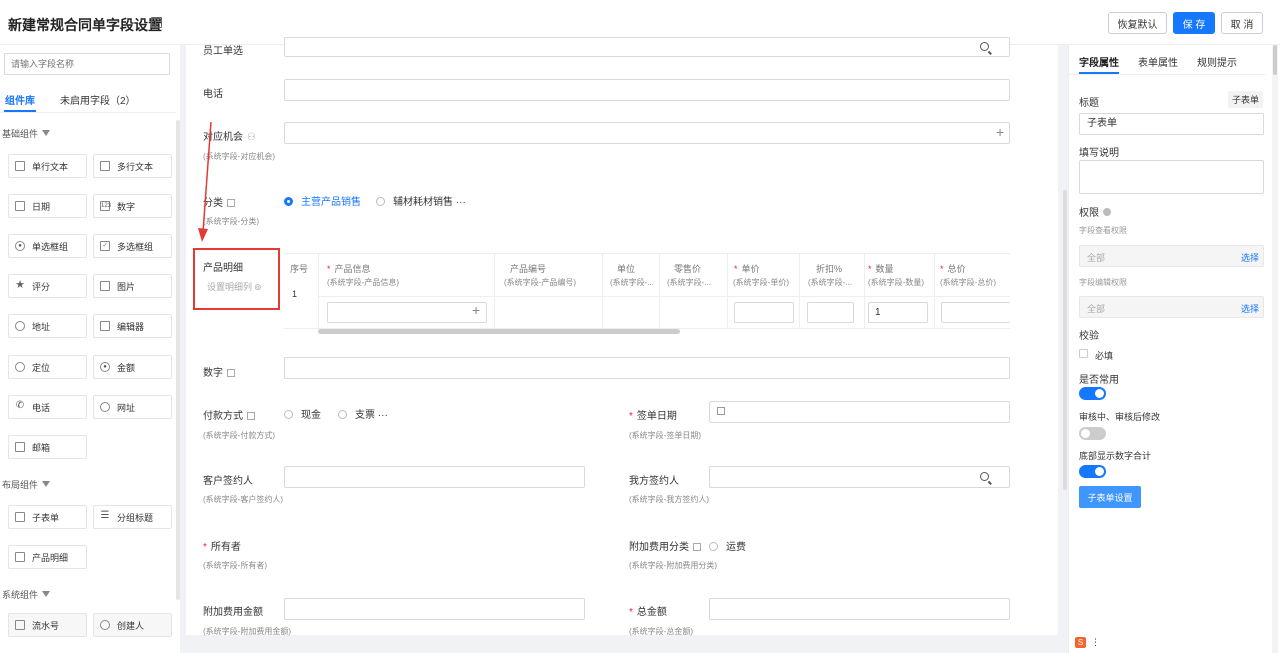 The height and width of the screenshot is (653, 1280). Describe the element at coordinates (1092, 433) in the screenshot. I see `review-edit-toggle` at that location.